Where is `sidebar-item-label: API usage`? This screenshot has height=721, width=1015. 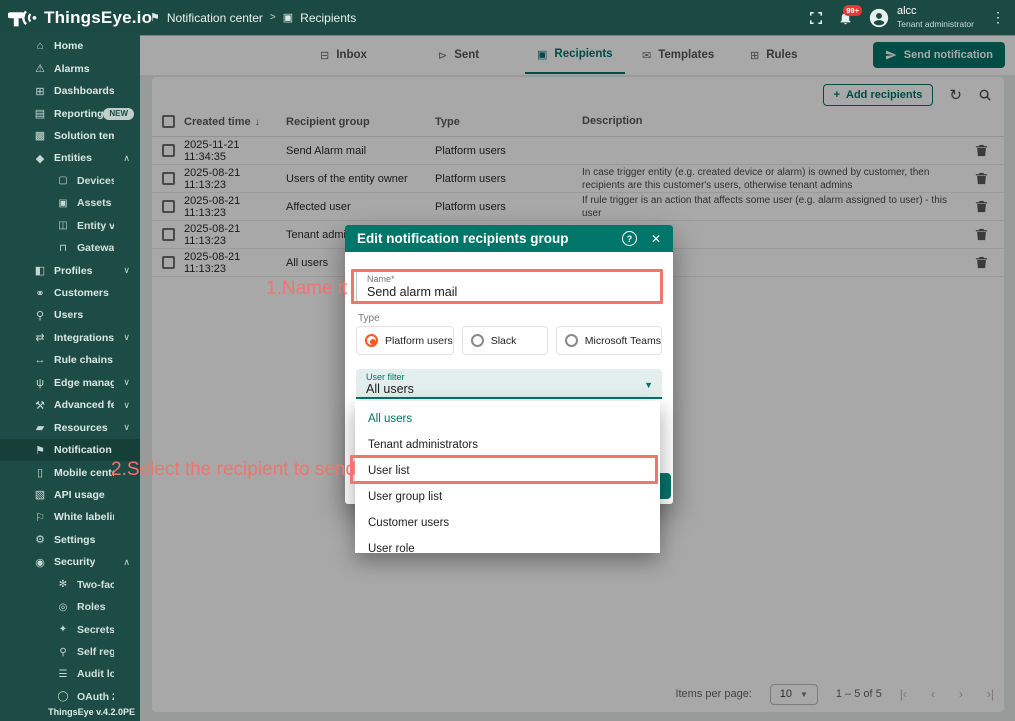
sidebar-item-label: API usage is located at coordinates (79, 494).